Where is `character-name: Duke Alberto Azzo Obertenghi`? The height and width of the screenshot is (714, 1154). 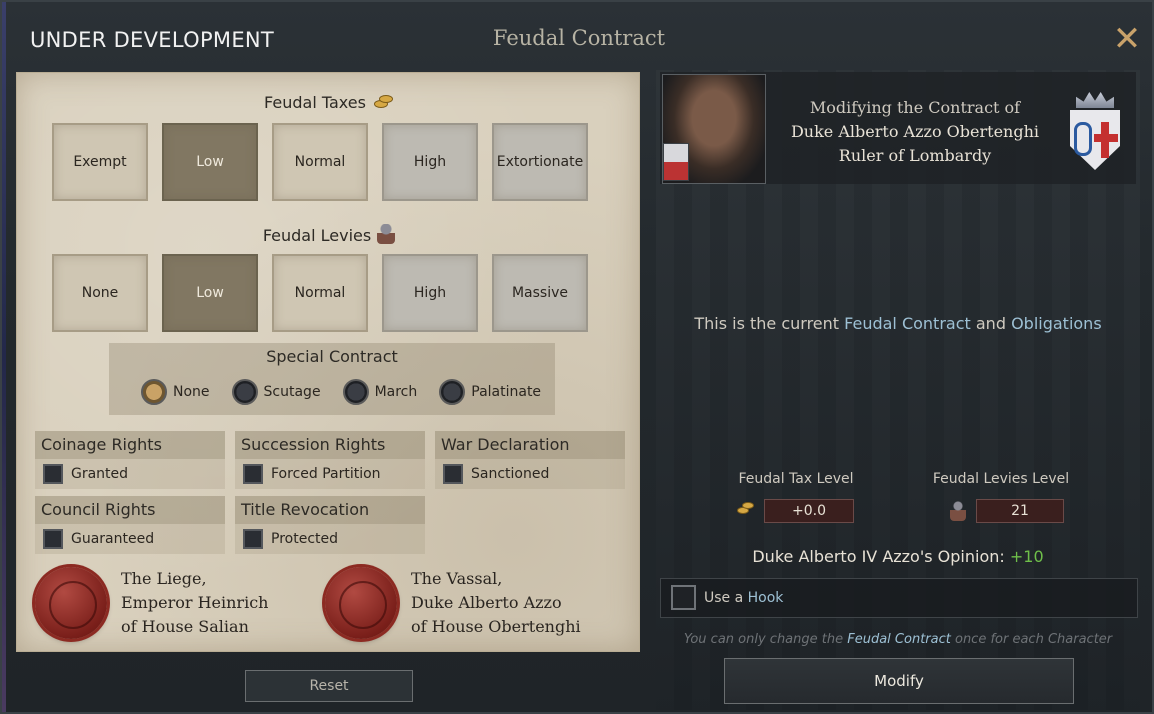
character-name: Duke Alberto Azzo Obertenghi is located at coordinates (915, 132).